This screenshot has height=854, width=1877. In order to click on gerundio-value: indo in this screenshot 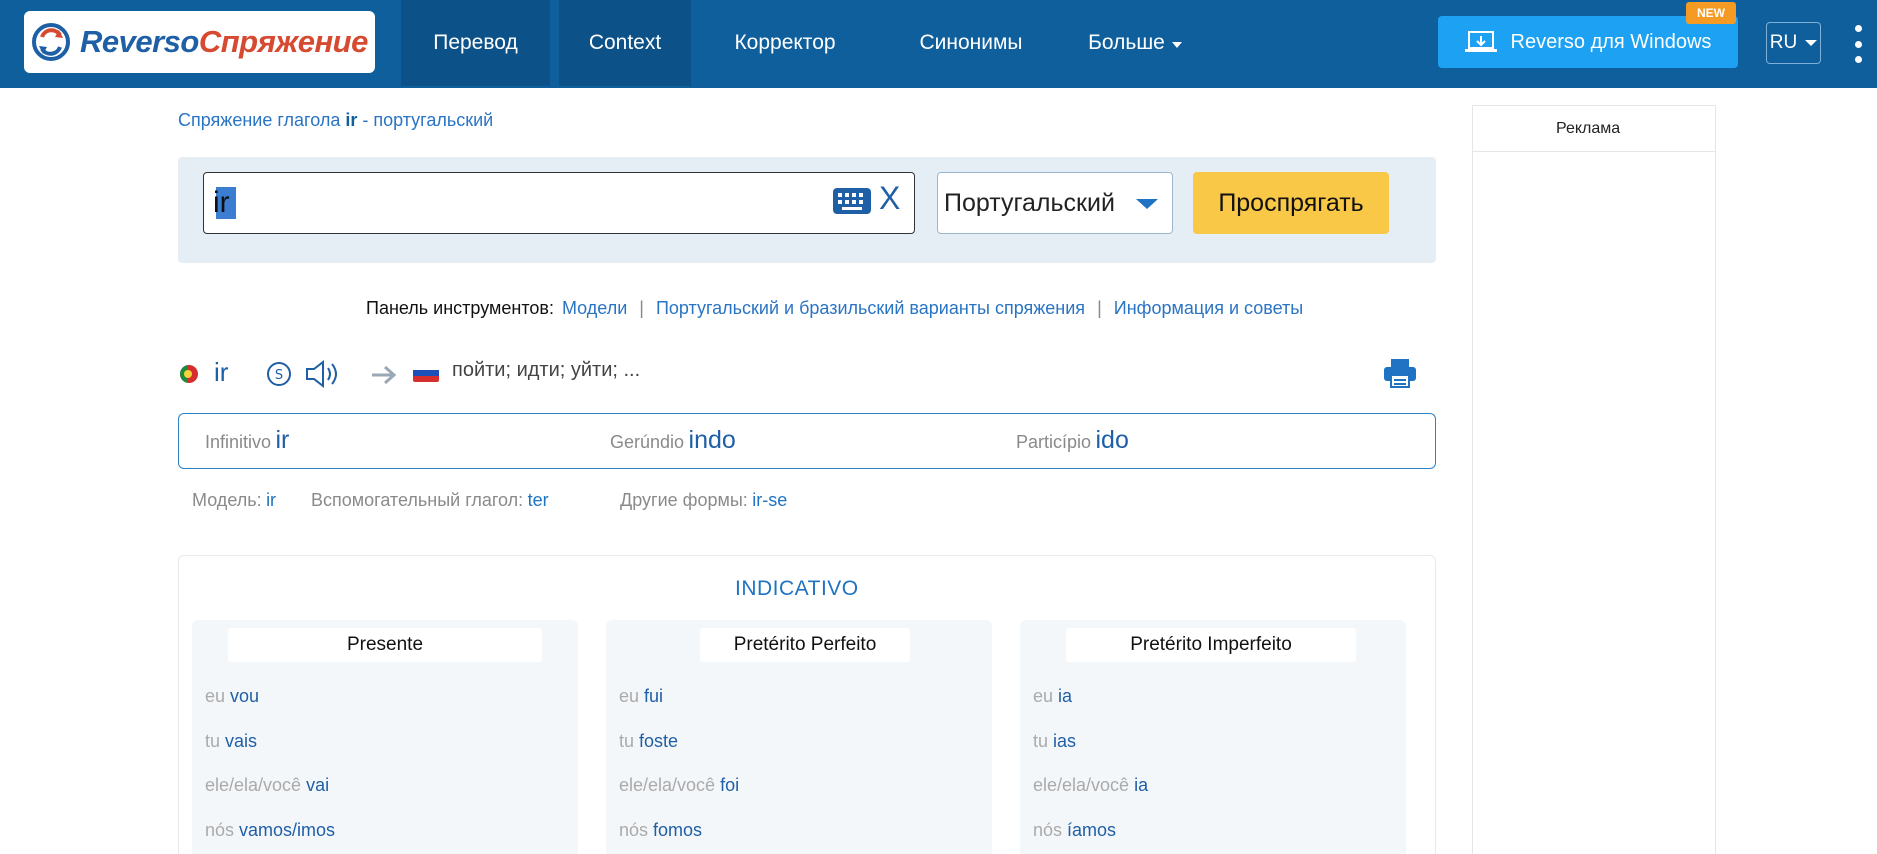, I will do `click(712, 440)`.